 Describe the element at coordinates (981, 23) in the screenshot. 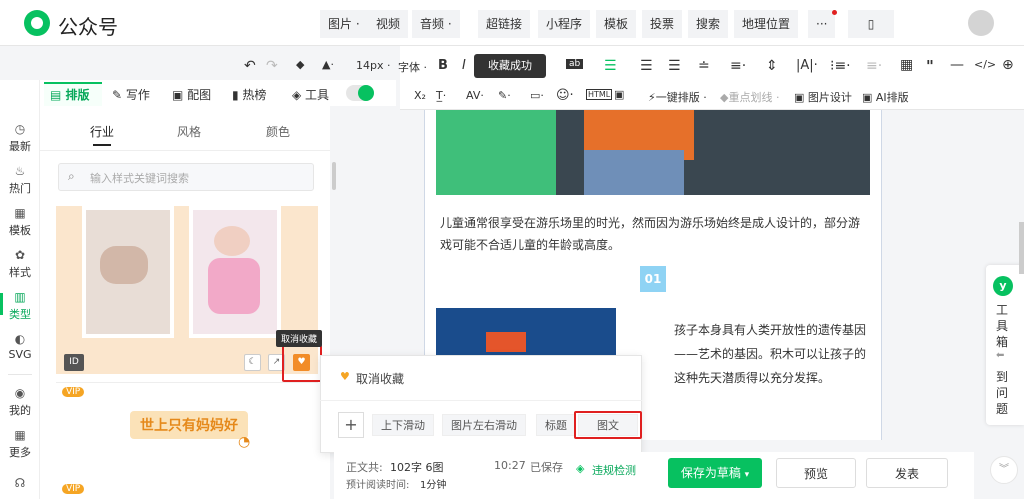

I see `avatar` at that location.